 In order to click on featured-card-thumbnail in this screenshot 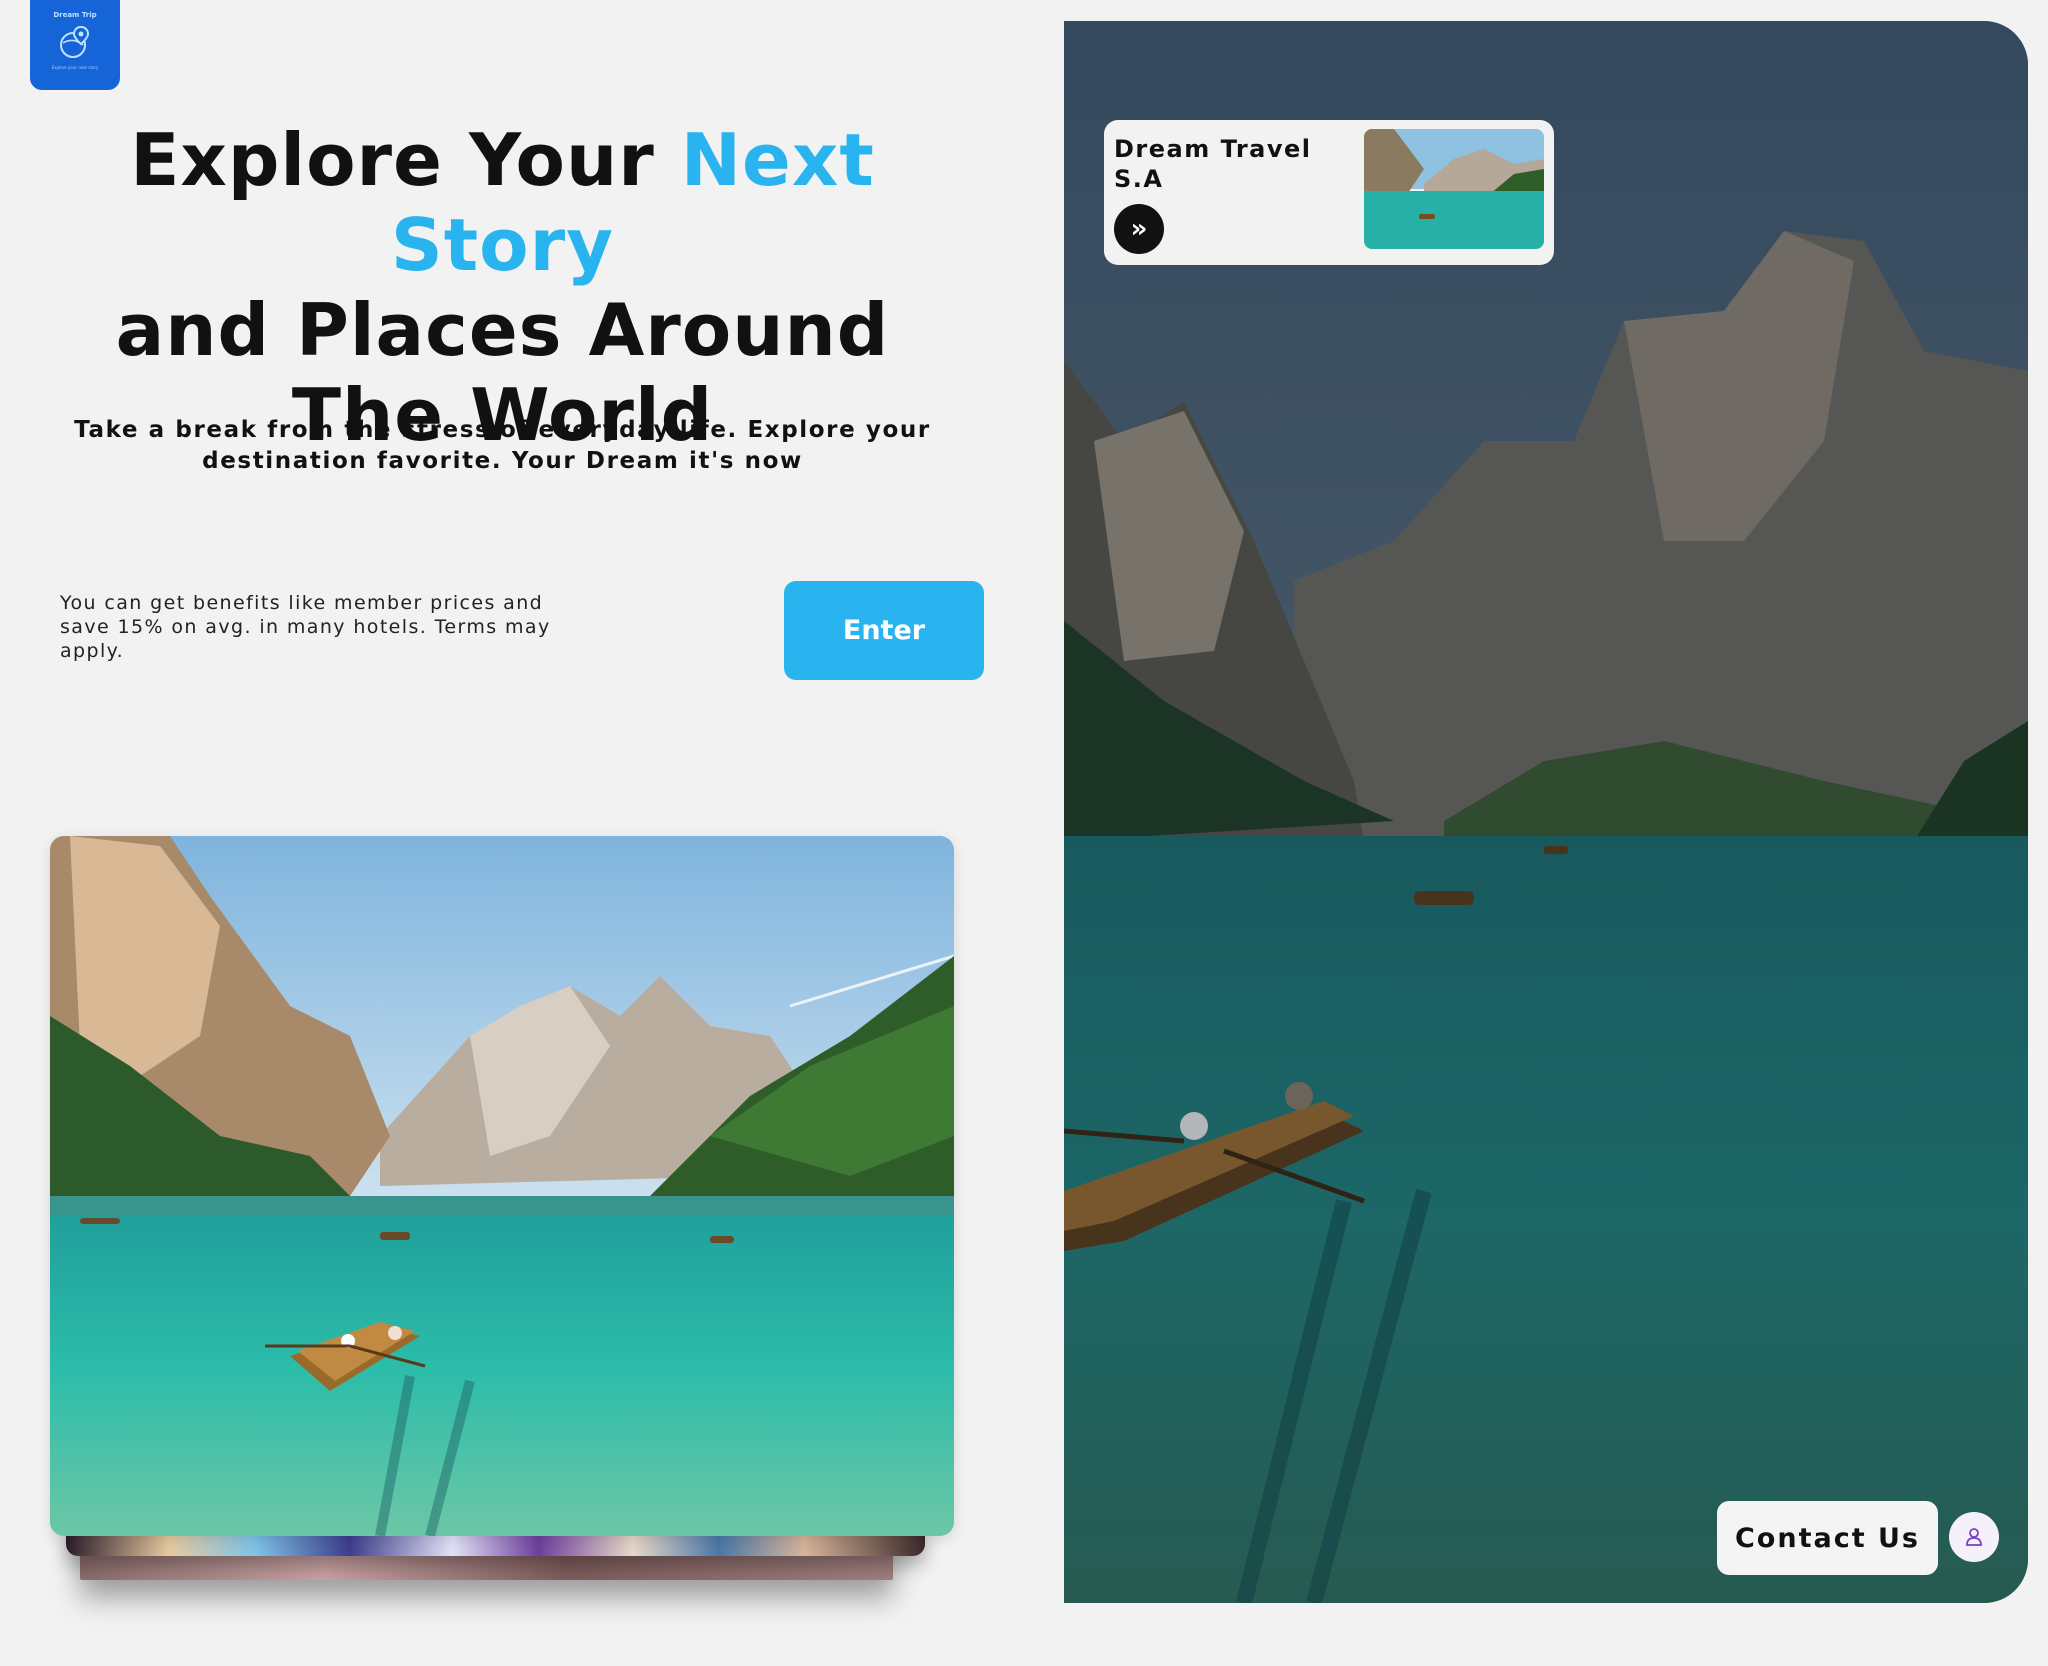, I will do `click(1454, 189)`.